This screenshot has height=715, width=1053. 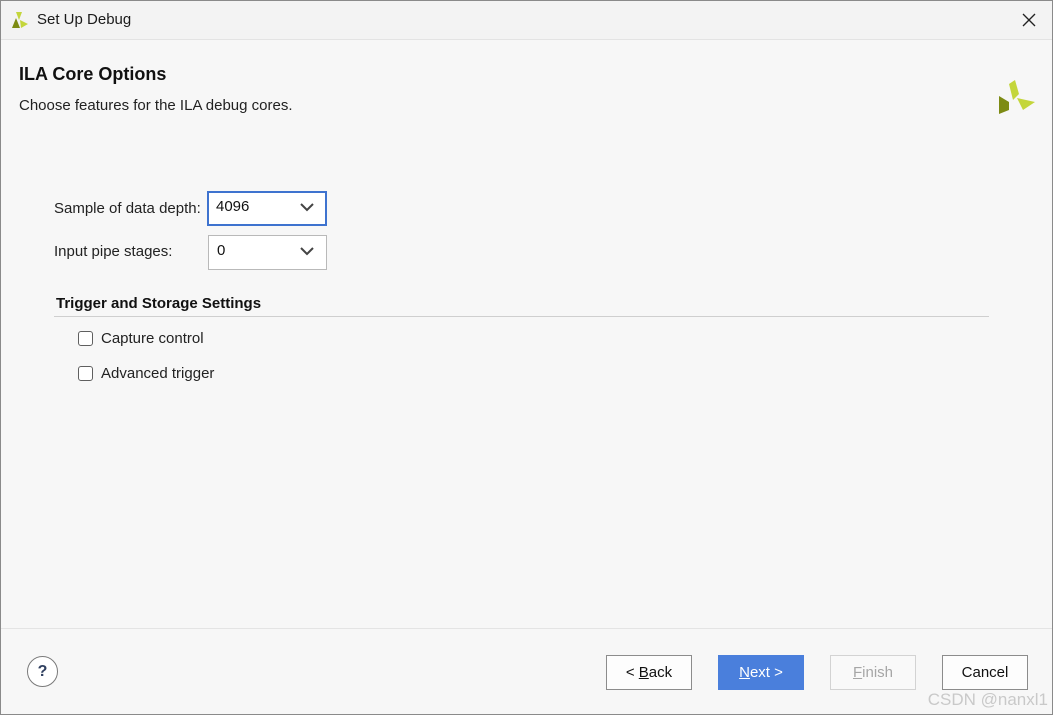 What do you see at coordinates (113, 251) in the screenshot?
I see `pipe-stages-label: Input pipe stages:` at bounding box center [113, 251].